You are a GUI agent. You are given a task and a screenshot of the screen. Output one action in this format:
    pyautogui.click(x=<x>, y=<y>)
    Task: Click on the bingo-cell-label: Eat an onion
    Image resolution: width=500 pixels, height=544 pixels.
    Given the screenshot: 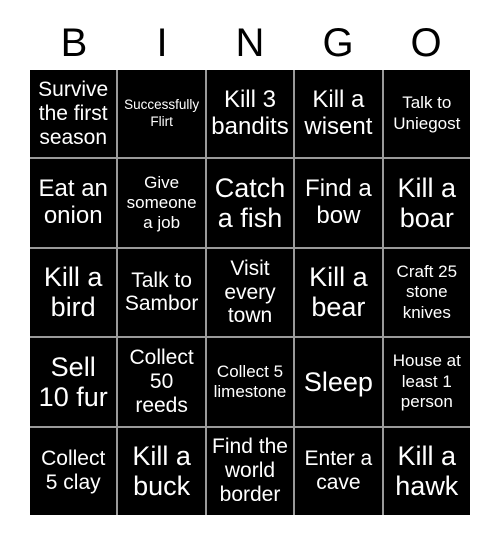 What is the action you would take?
    pyautogui.click(x=73, y=202)
    